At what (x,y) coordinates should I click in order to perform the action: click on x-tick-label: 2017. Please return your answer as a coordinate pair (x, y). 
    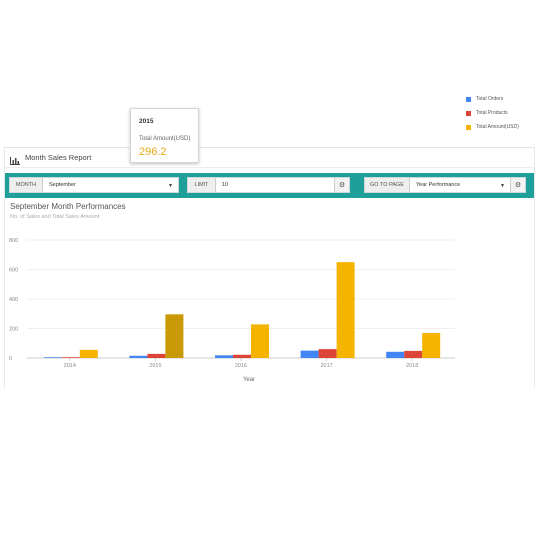
    Looking at the image, I should click on (326, 366).